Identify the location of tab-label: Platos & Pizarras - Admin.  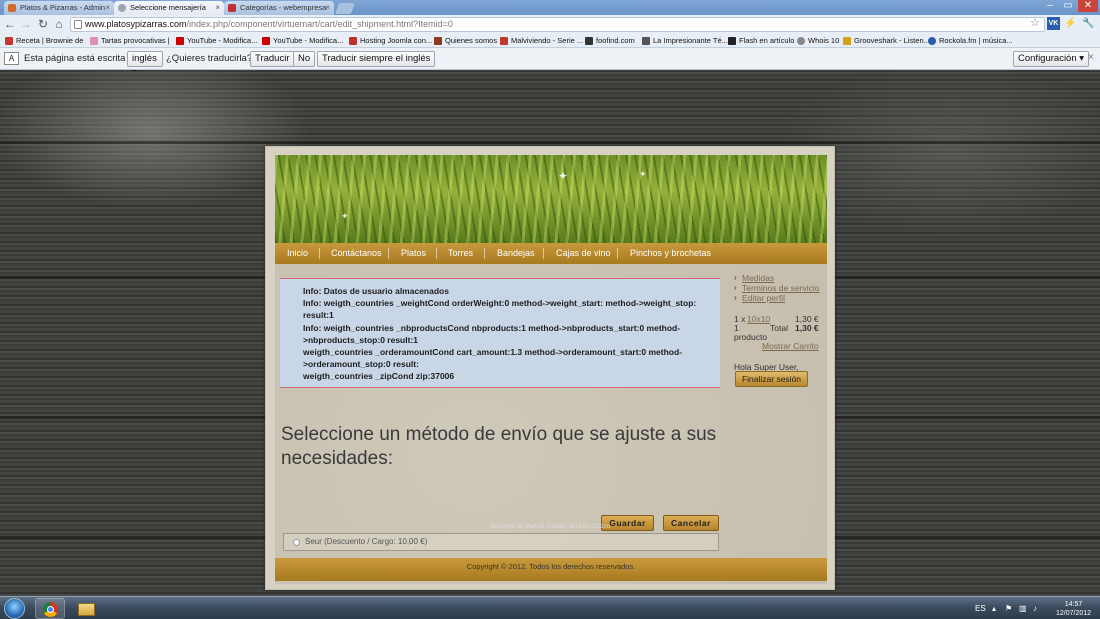
(63, 7).